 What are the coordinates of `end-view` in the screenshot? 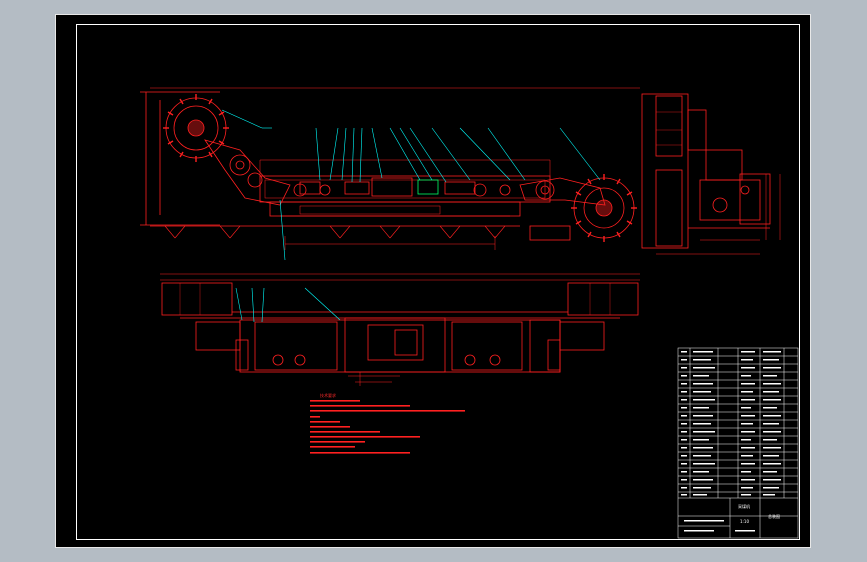 It's located at (711, 174).